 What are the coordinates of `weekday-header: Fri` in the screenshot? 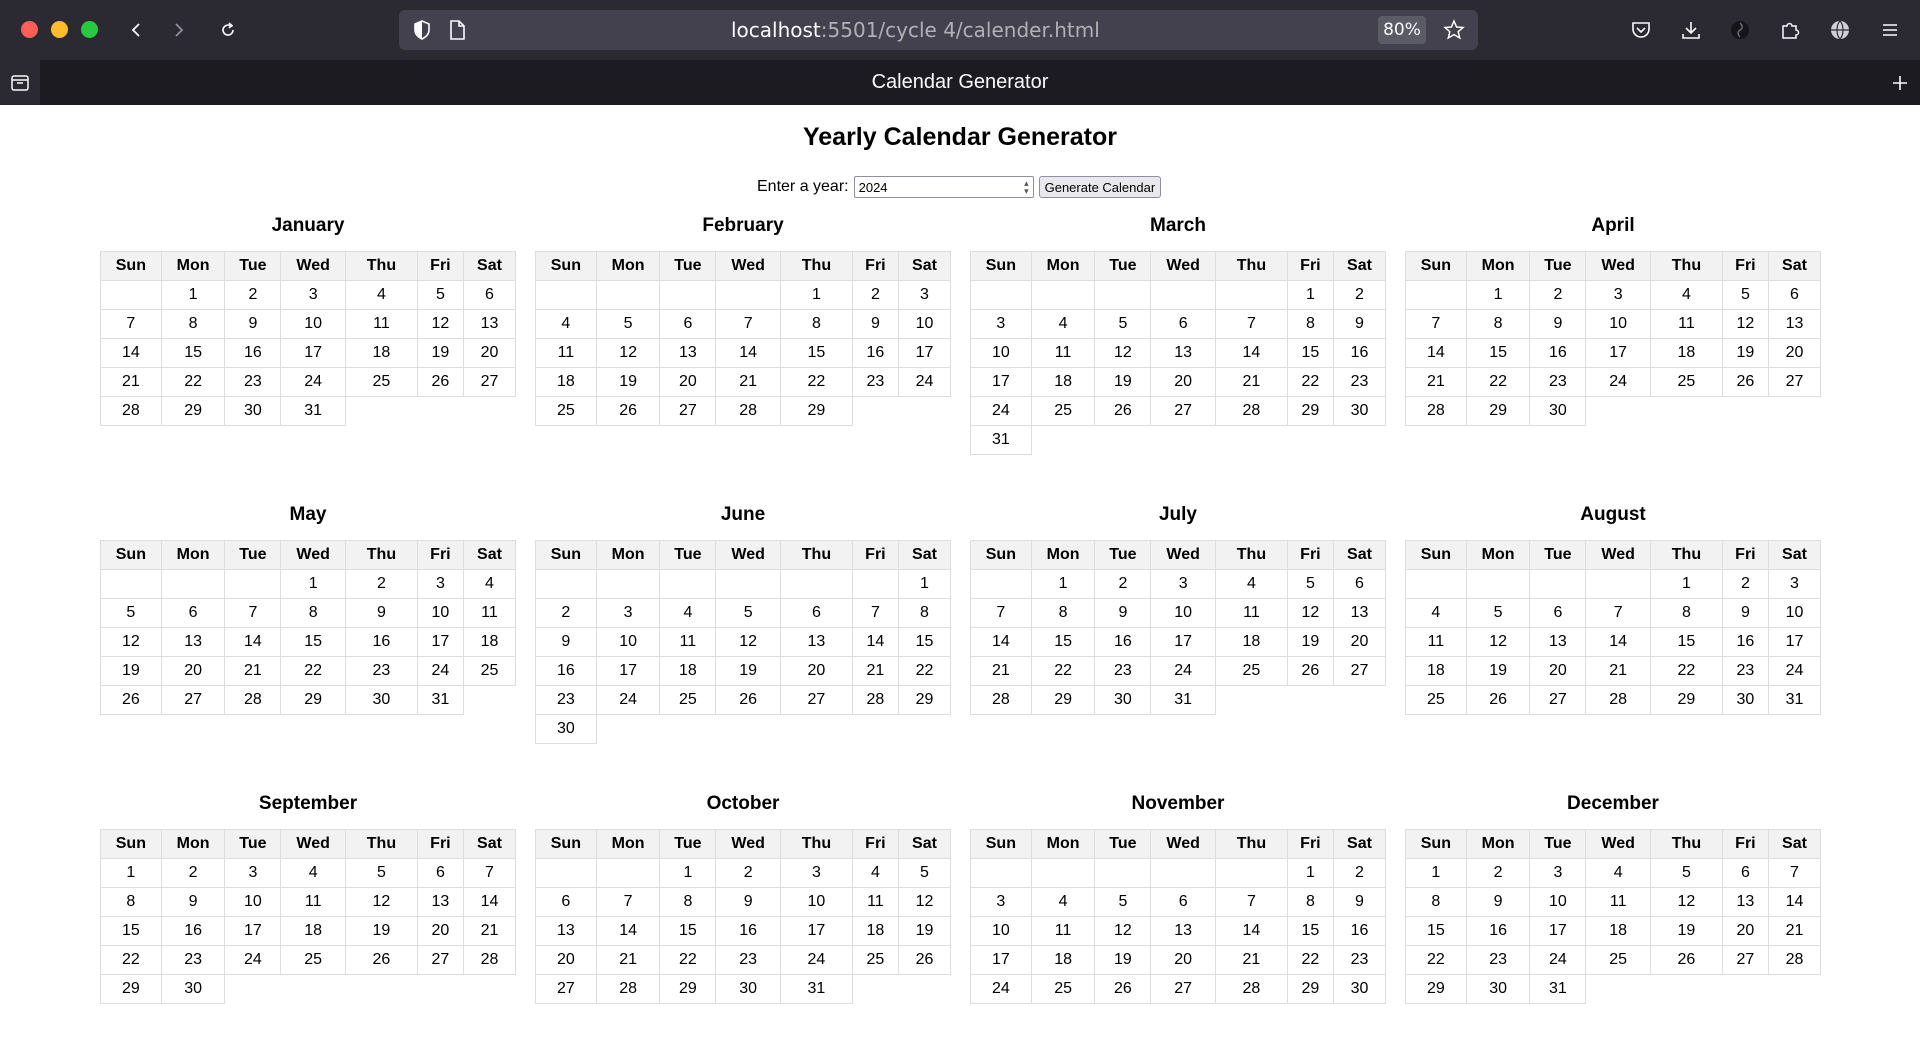 It's located at (1745, 266).